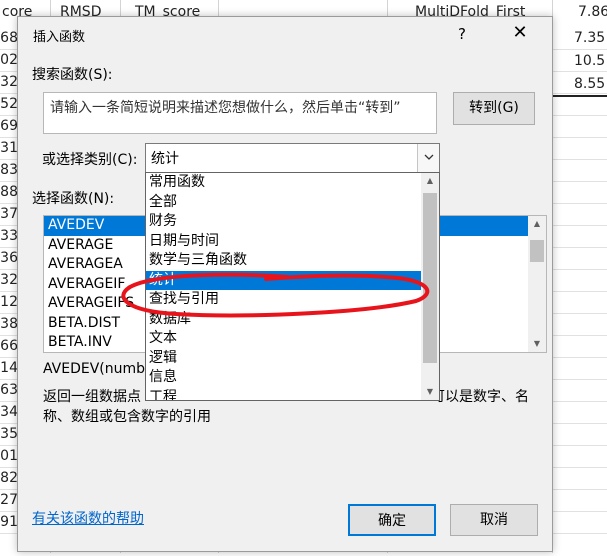  I want to click on description-line2: 称、数组或包含数字的引用, so click(127, 417).